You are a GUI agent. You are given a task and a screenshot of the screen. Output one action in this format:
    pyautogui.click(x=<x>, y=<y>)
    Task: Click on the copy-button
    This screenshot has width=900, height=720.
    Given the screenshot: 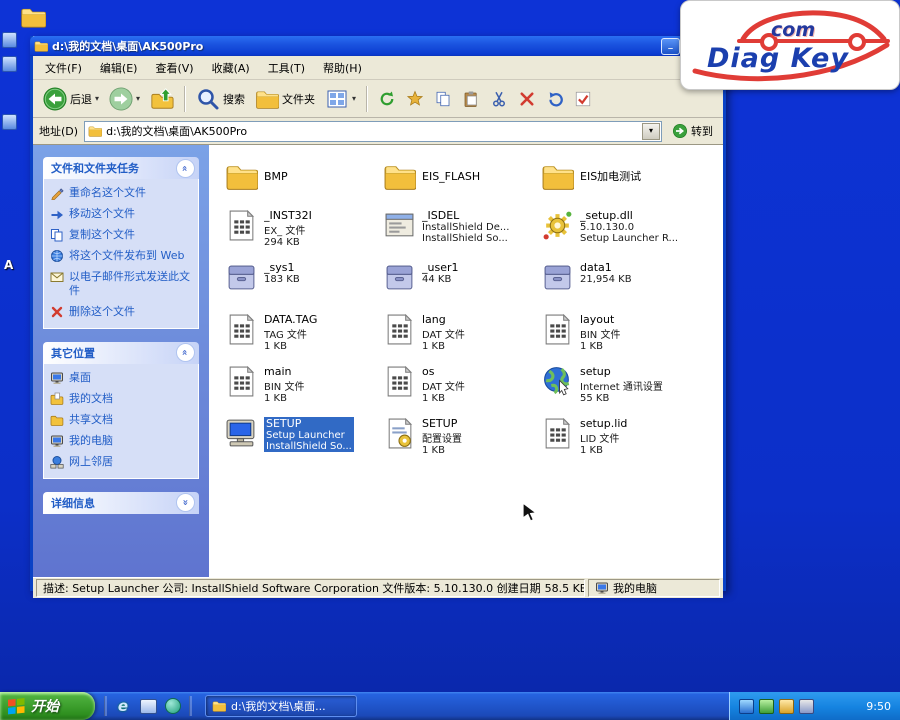 What is the action you would take?
    pyautogui.click(x=443, y=99)
    